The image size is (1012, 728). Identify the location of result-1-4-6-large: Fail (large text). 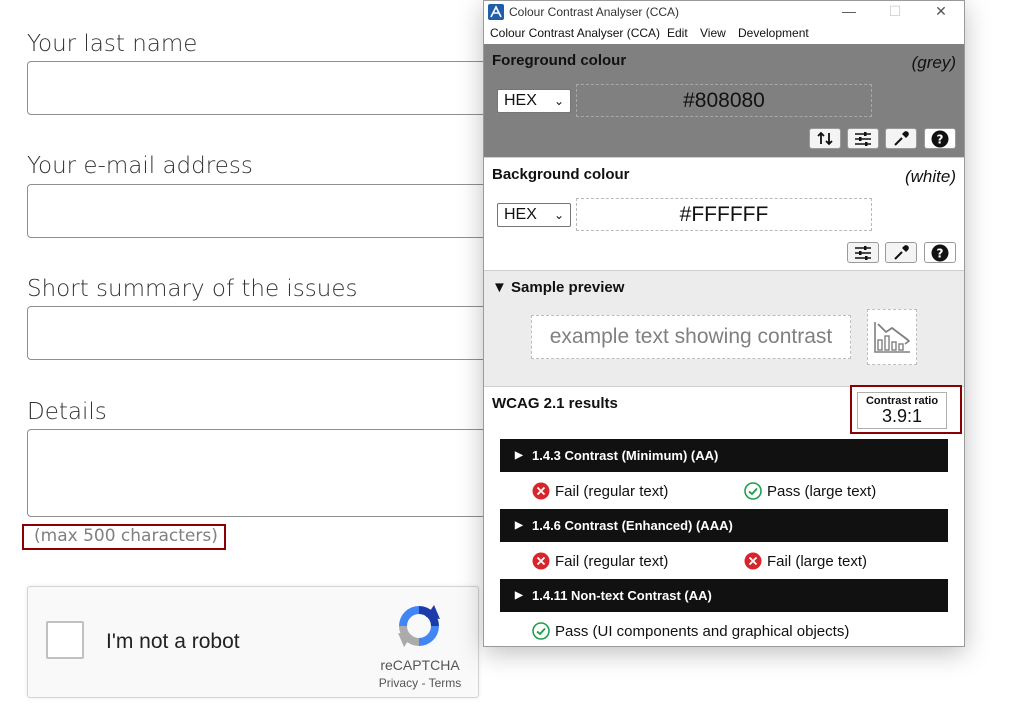
(805, 561).